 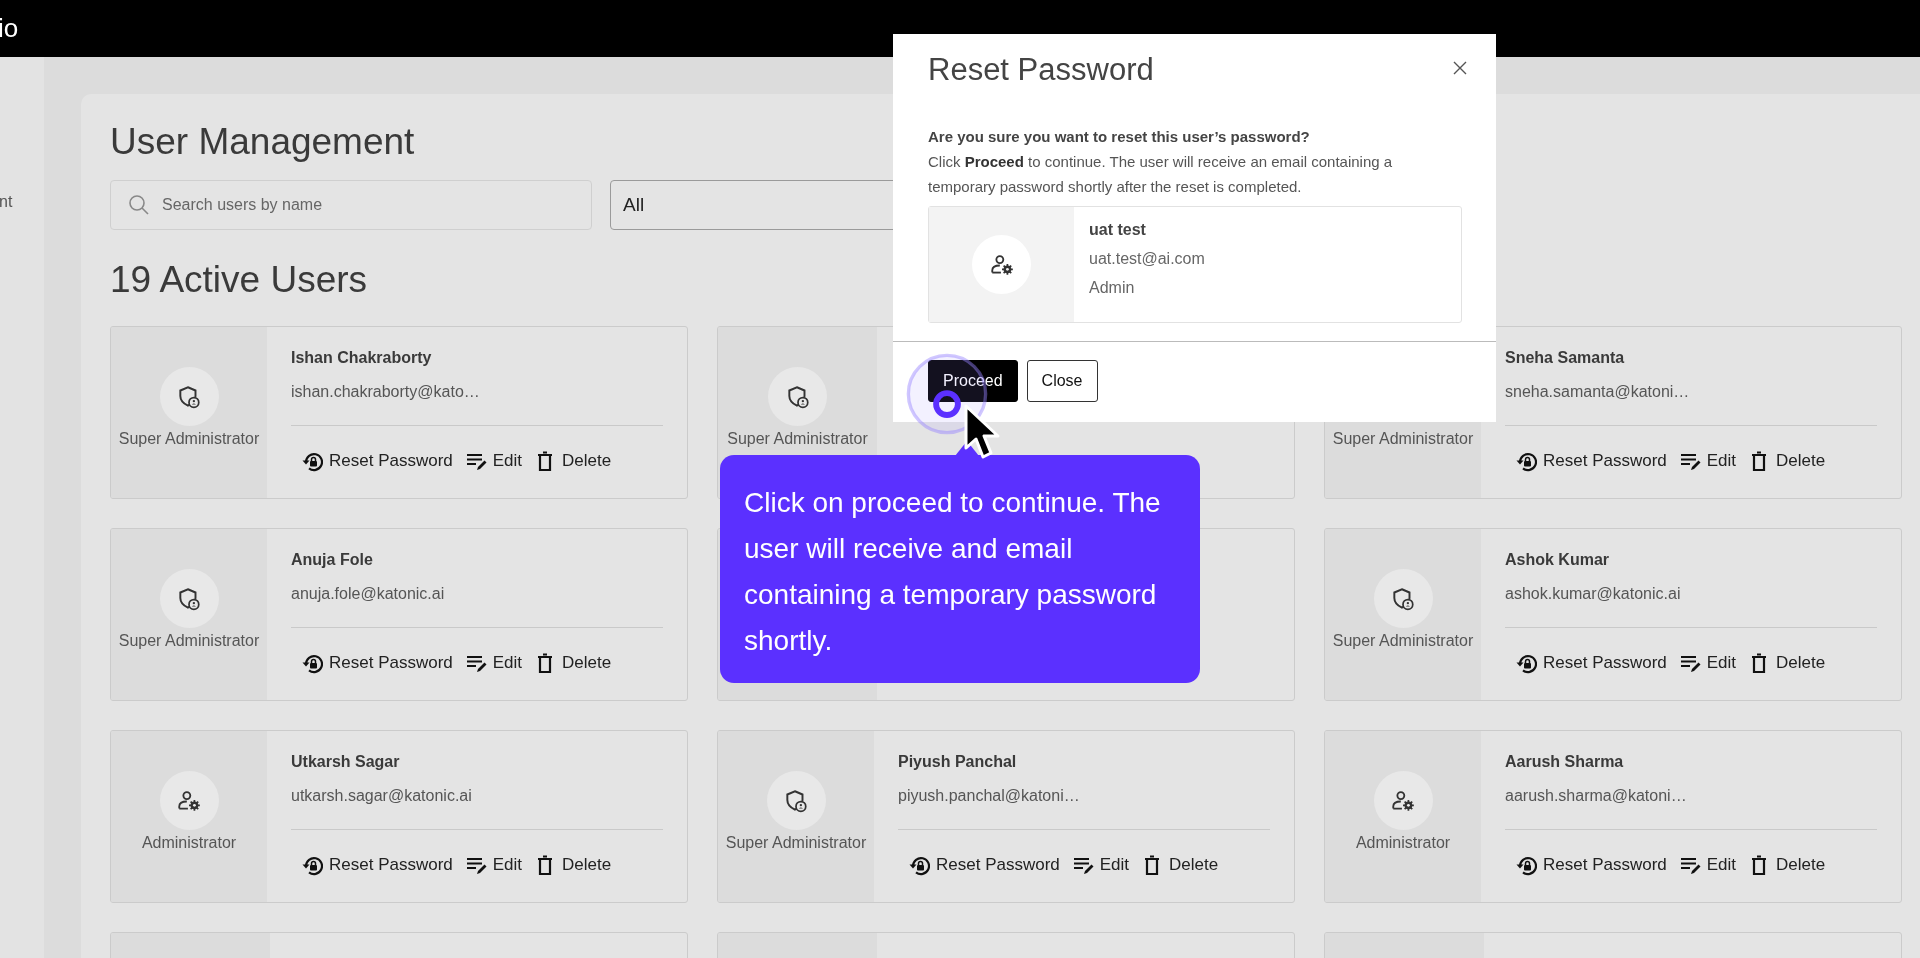 I want to click on user-email: anuja.fole@katonic.ai, so click(x=368, y=594).